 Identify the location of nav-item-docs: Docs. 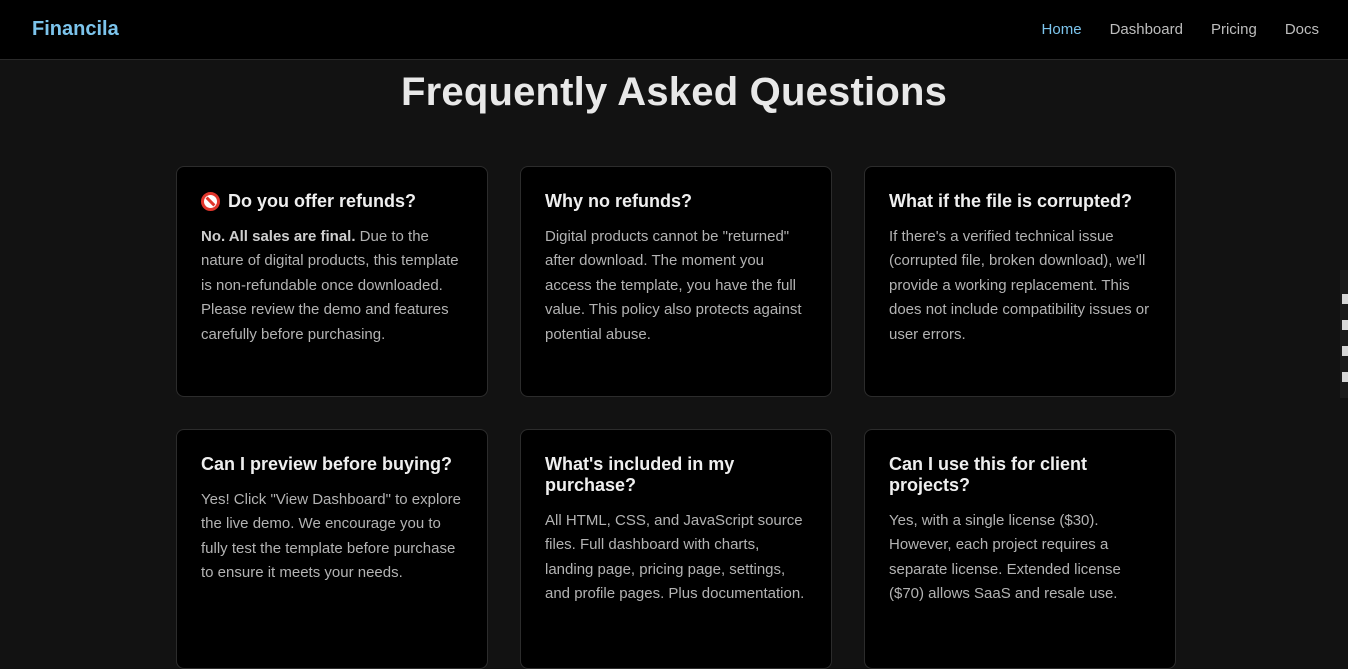
(1302, 30).